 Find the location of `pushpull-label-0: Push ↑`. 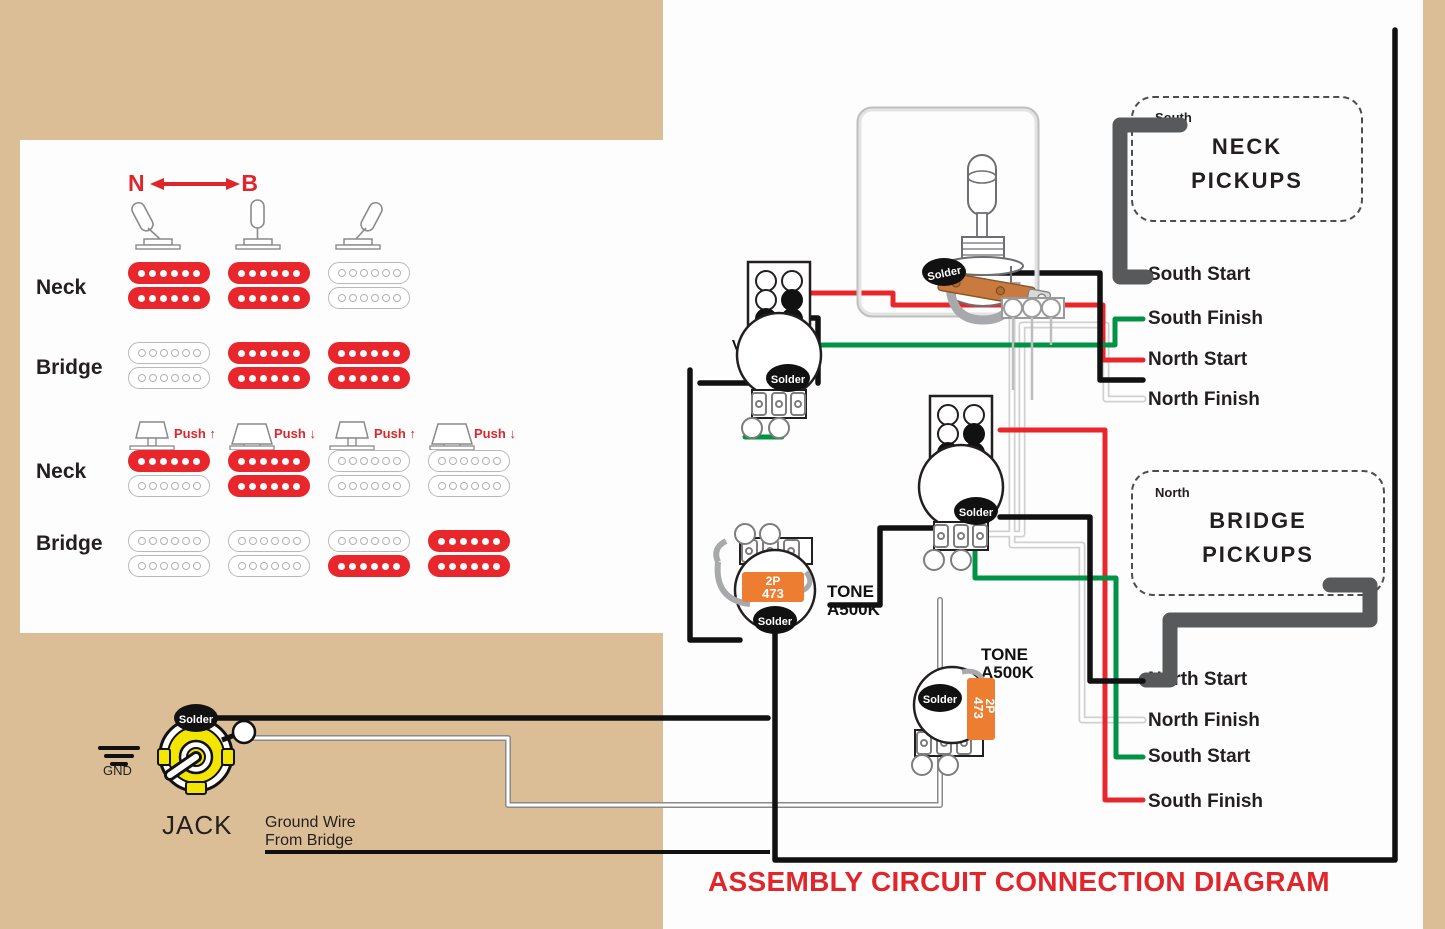

pushpull-label-0: Push ↑ is located at coordinates (195, 433).